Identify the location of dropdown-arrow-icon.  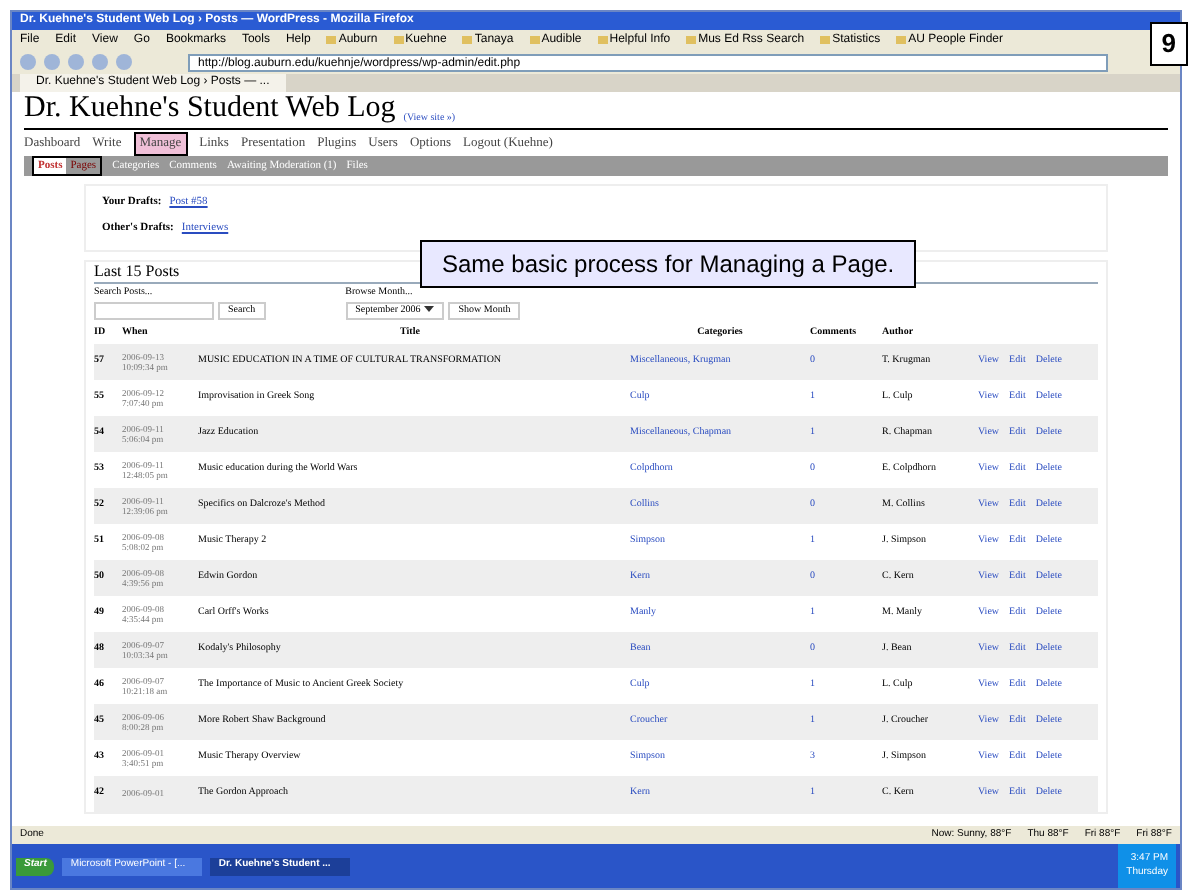
(429, 308).